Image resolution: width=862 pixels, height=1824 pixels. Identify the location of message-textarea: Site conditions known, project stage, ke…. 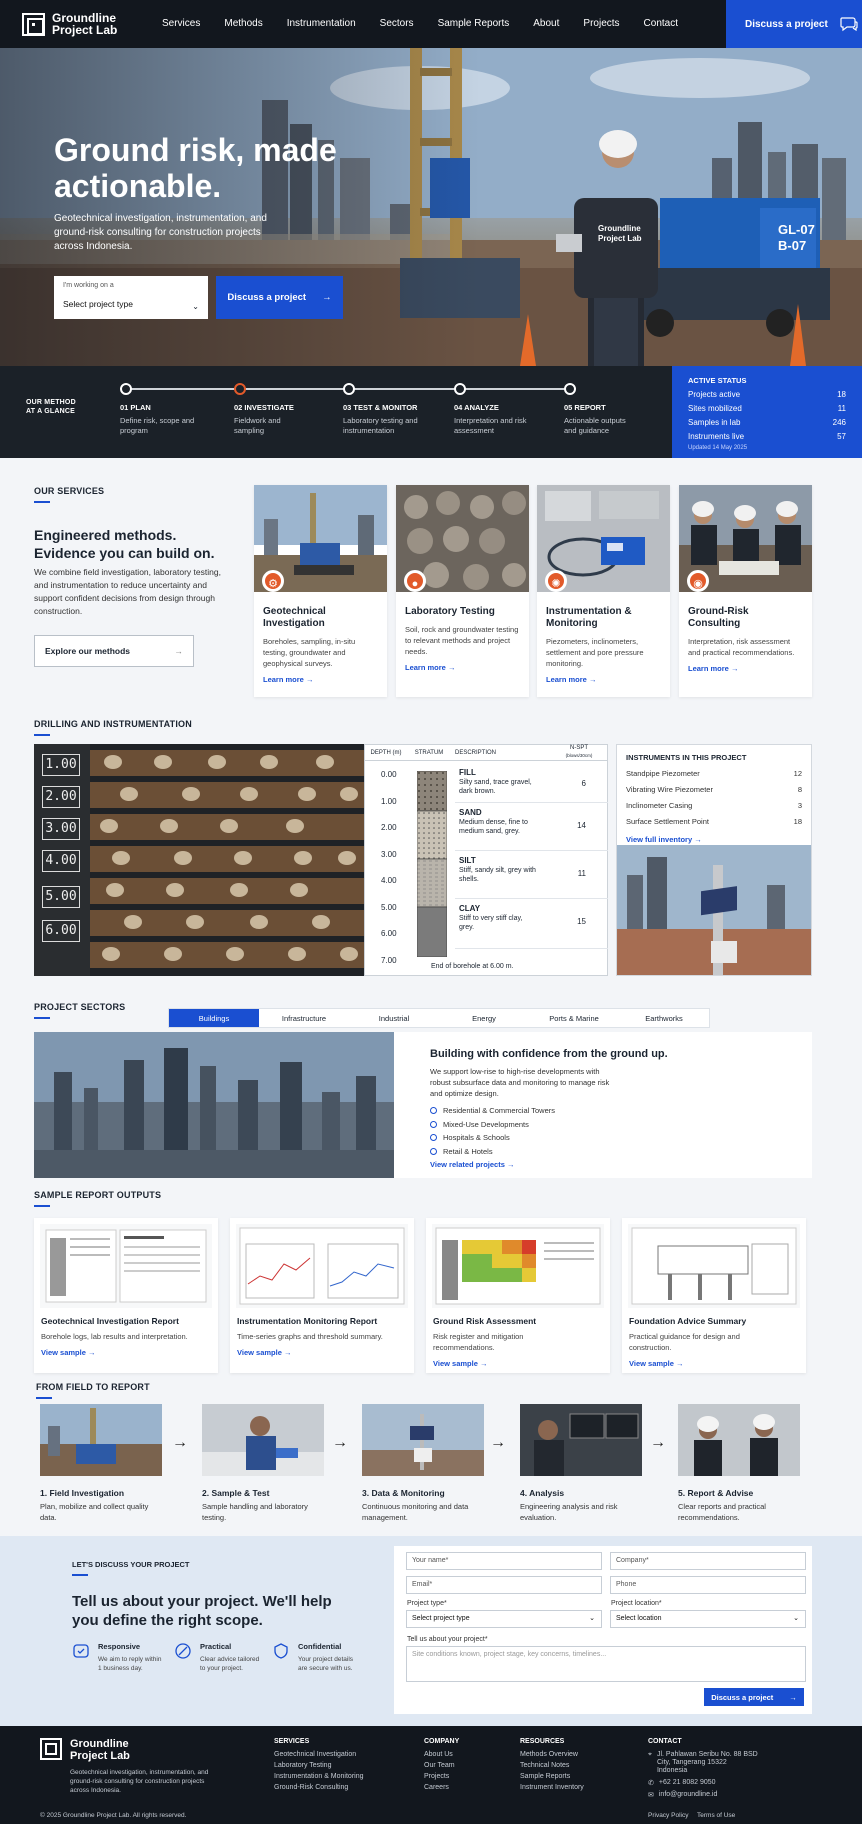
(606, 1664).